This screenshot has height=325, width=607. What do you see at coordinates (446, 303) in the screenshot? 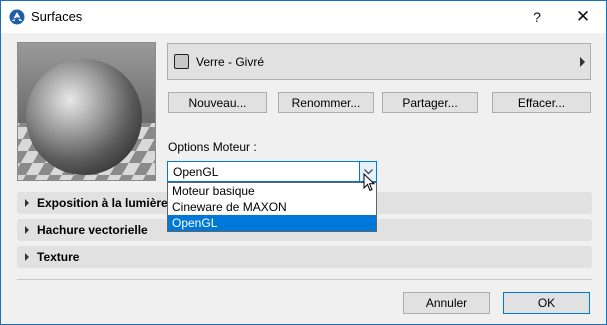
I see `cancel-button: Annuler` at bounding box center [446, 303].